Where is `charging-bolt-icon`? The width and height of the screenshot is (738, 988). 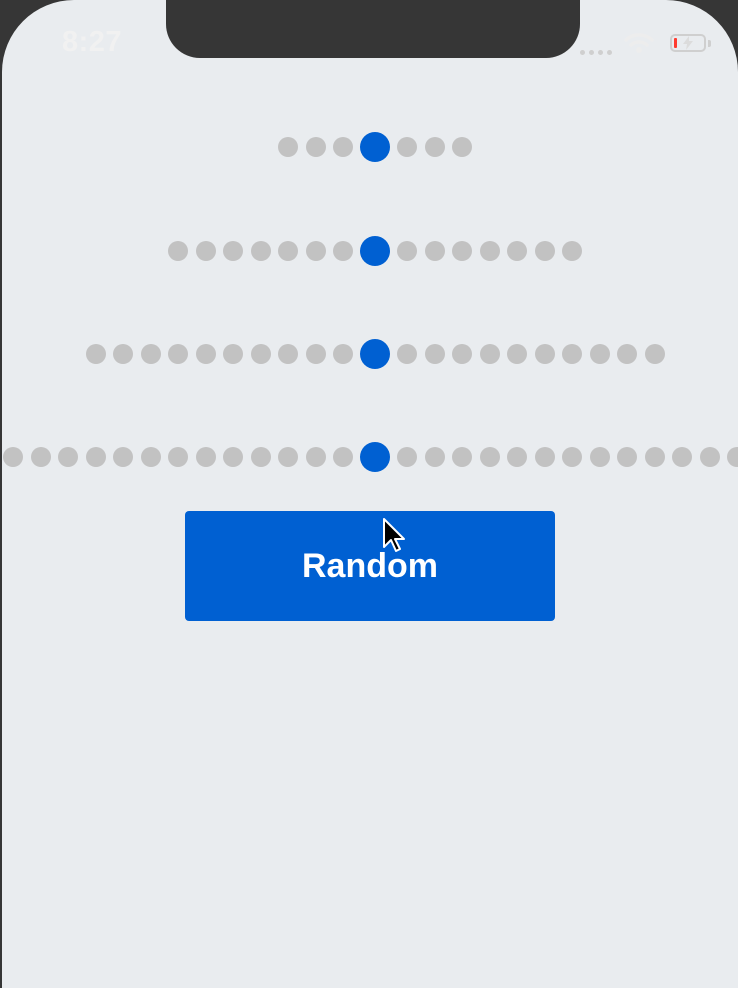
charging-bolt-icon is located at coordinates (688, 43).